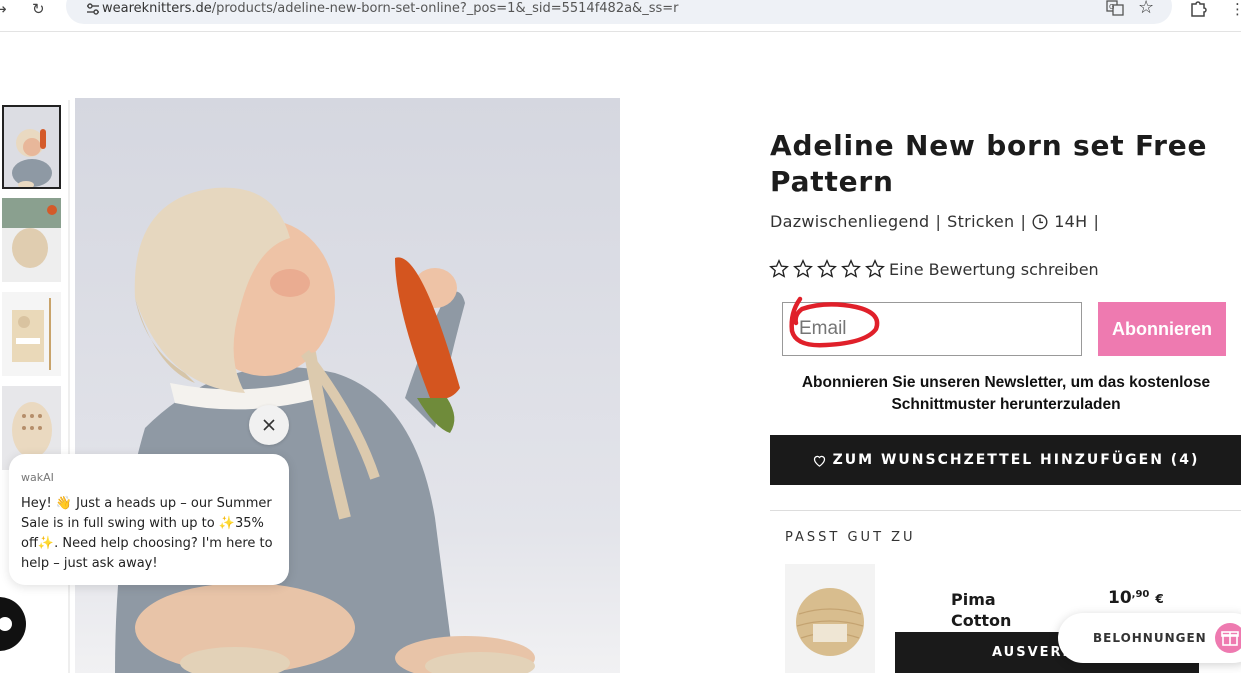  I want to click on menu-icon: ⋮, so click(1235, 9).